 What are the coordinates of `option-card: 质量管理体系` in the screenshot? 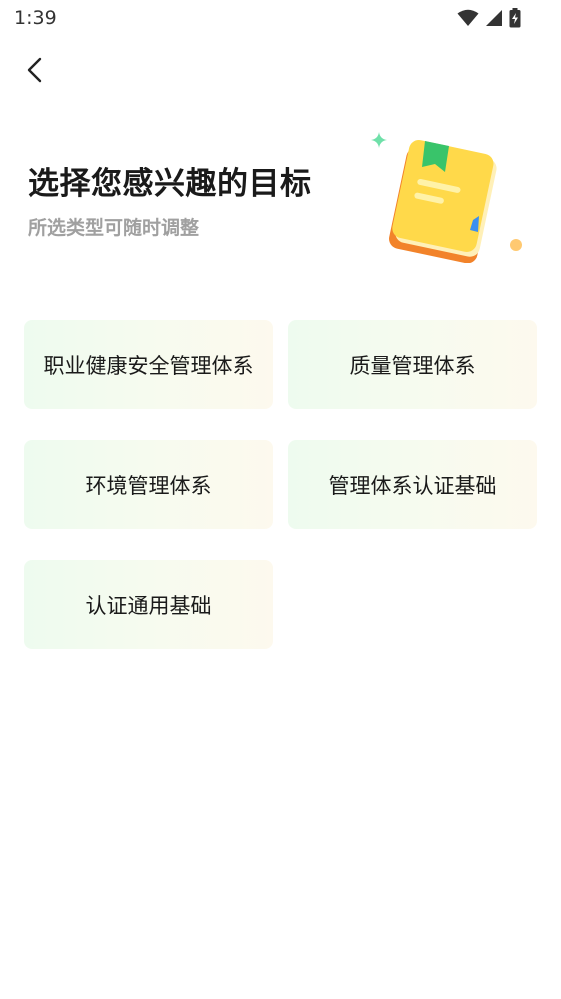 It's located at (412, 364).